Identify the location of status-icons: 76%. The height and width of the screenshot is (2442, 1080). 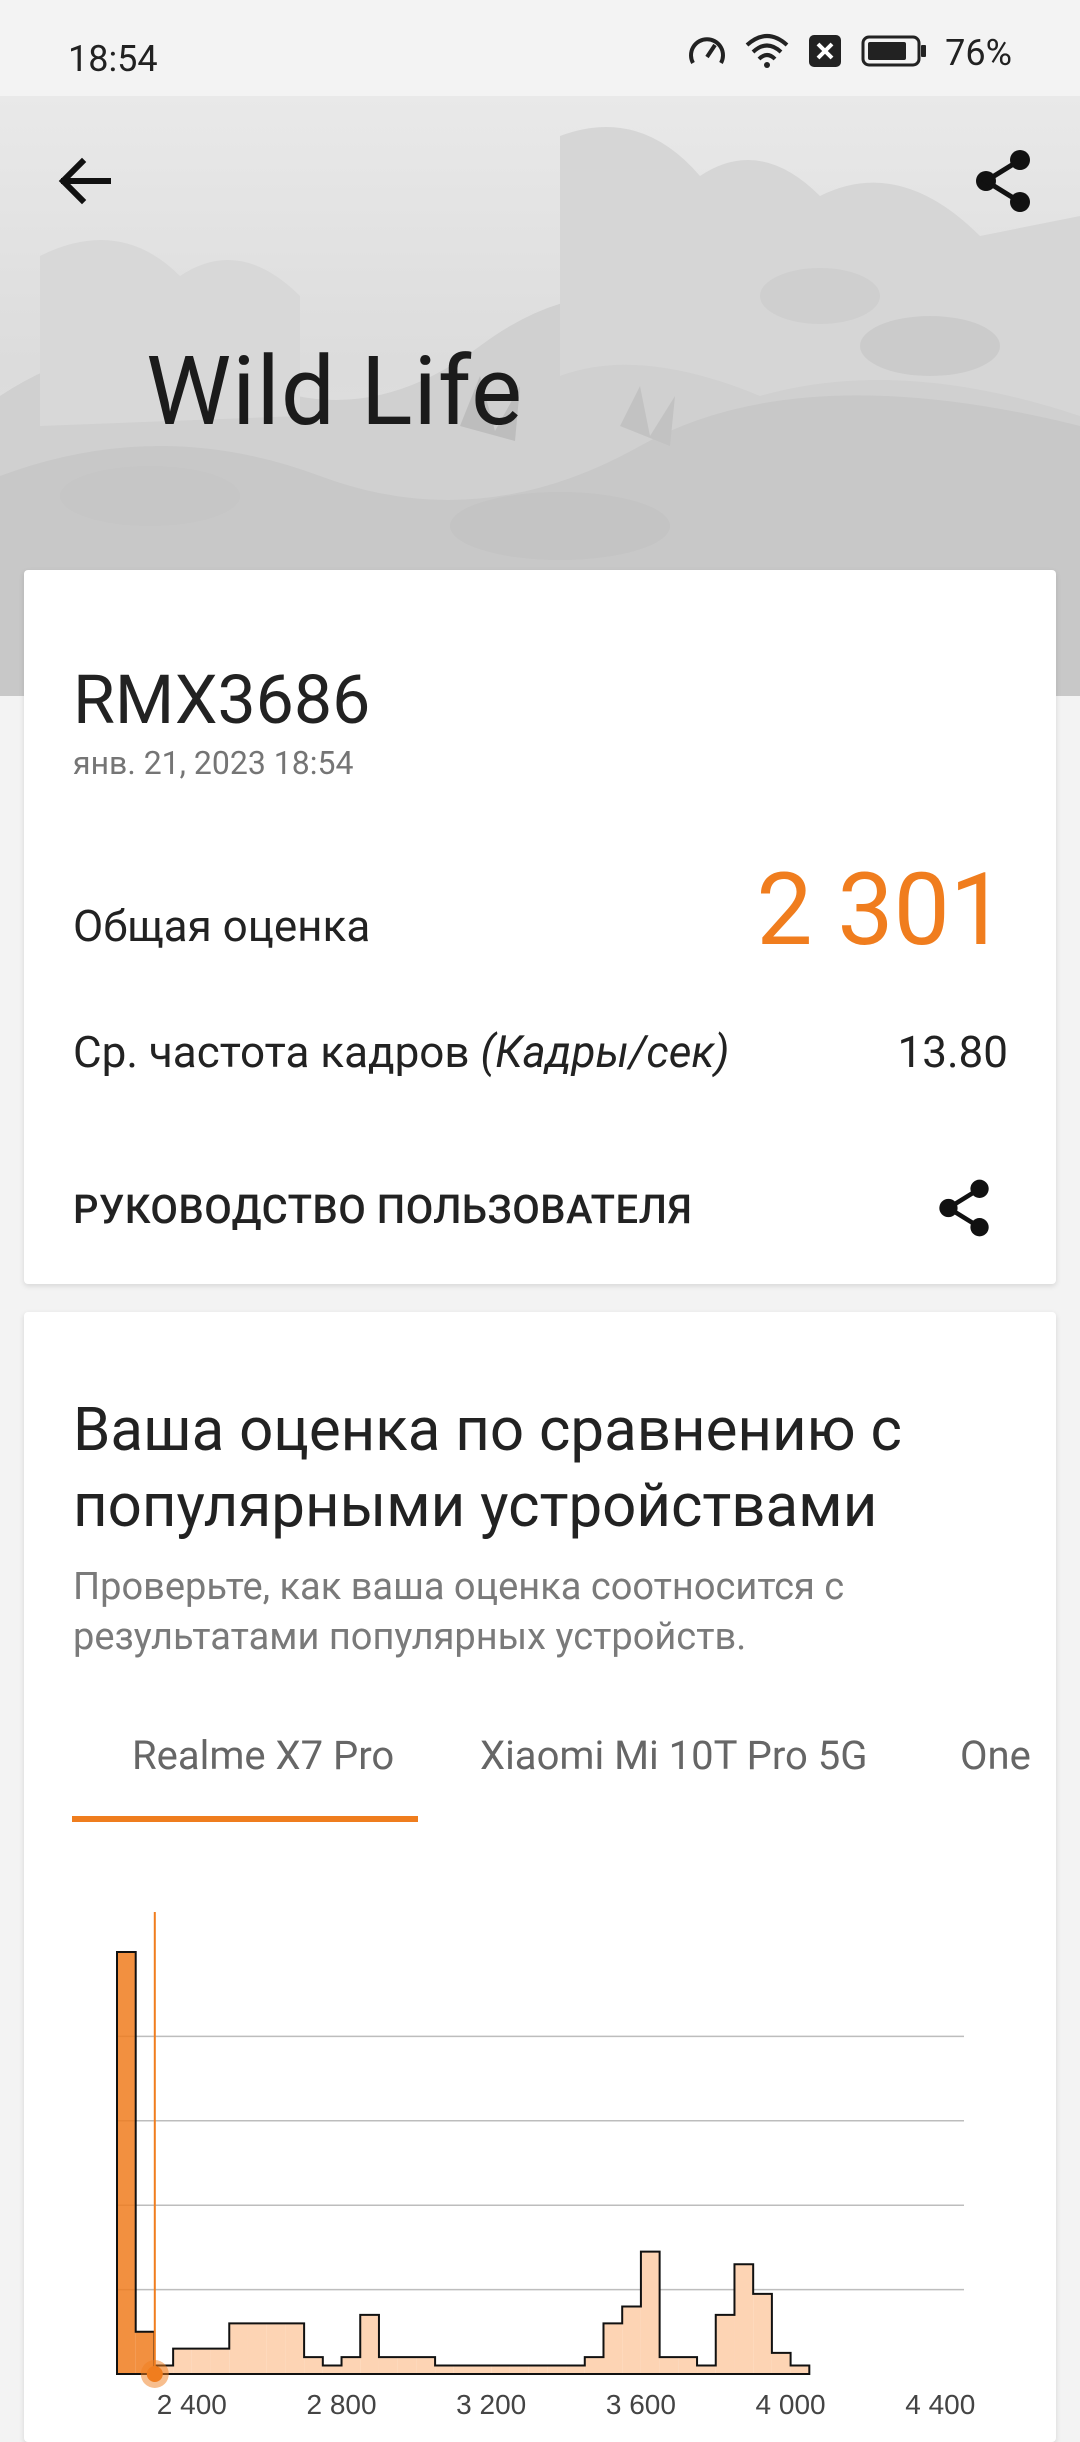
(849, 53).